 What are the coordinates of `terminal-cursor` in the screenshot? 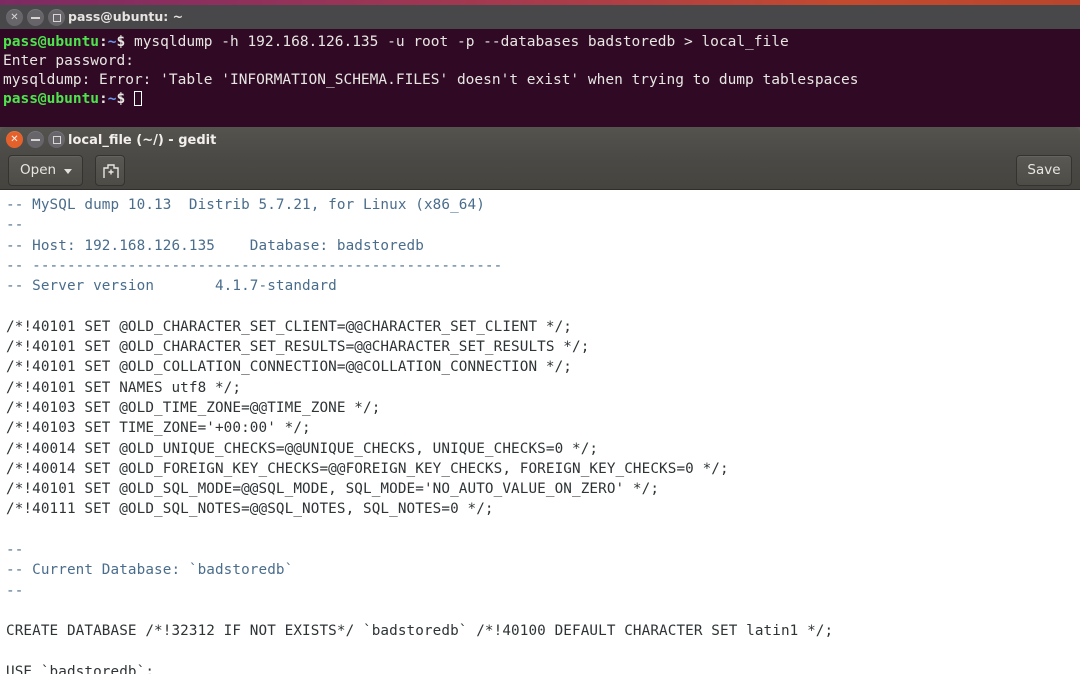 It's located at (137, 98).